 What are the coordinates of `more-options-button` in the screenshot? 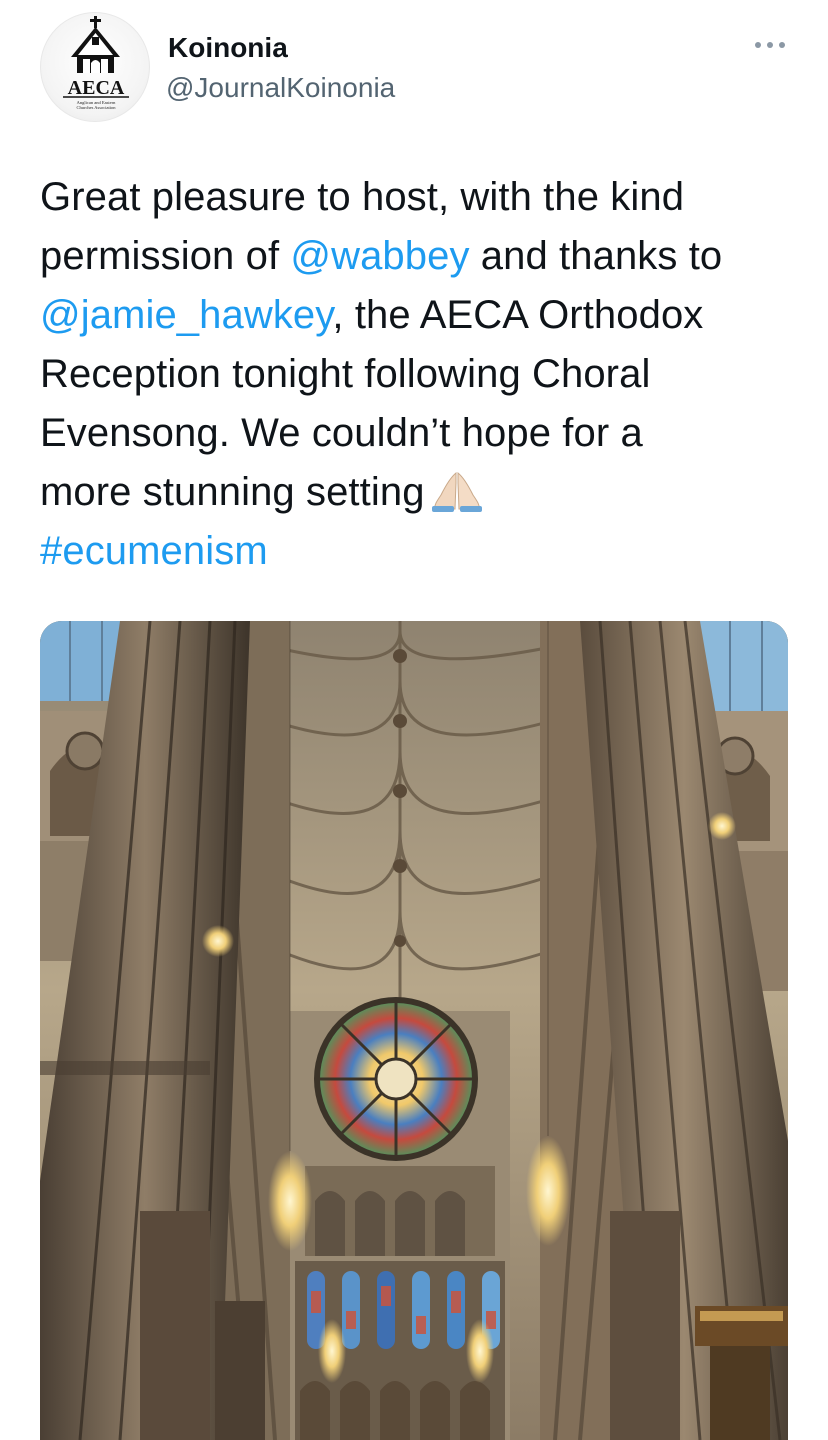 It's located at (770, 45).